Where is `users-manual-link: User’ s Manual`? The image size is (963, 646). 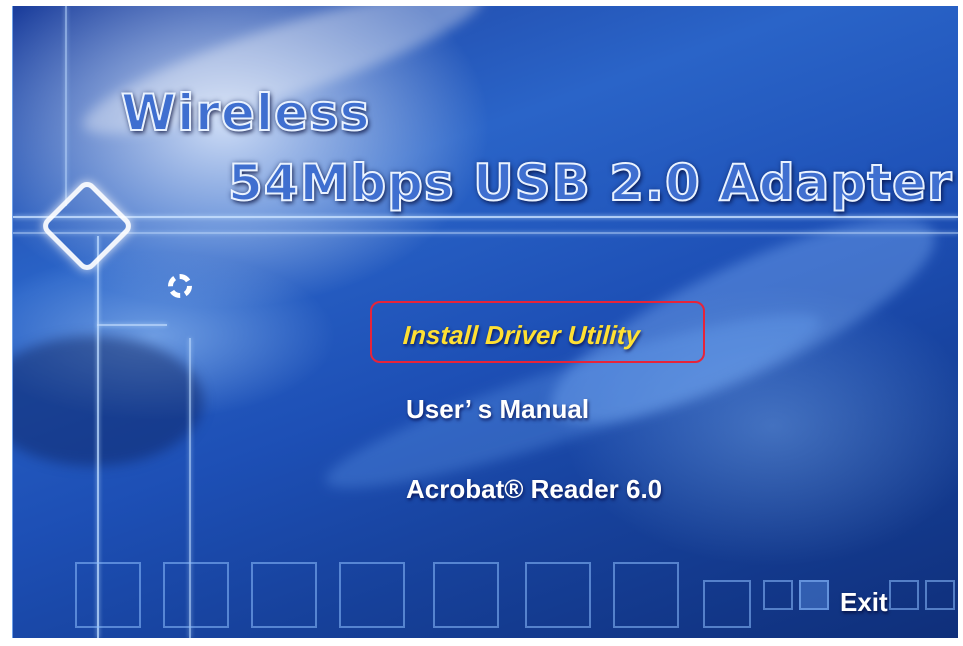
users-manual-link: User’ s Manual is located at coordinates (497, 409).